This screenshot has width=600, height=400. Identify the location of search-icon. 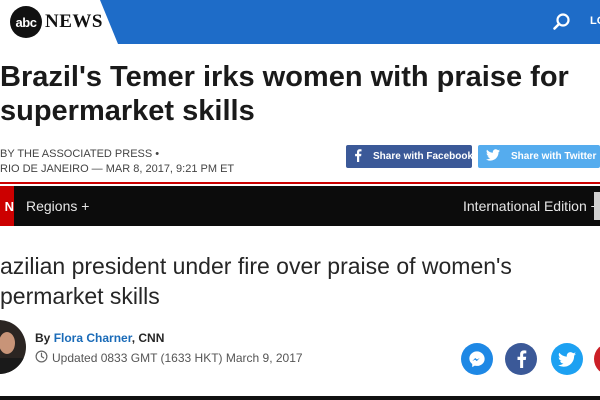
(562, 22).